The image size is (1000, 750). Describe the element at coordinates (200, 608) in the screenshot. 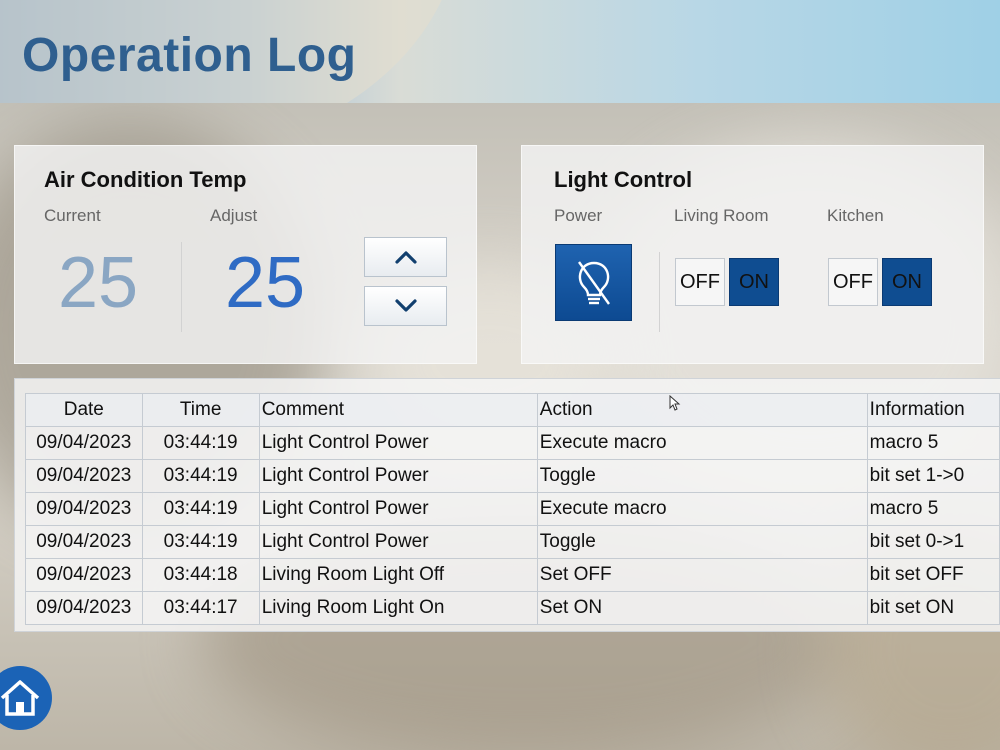

I see `cell-time: 03:44:17` at that location.